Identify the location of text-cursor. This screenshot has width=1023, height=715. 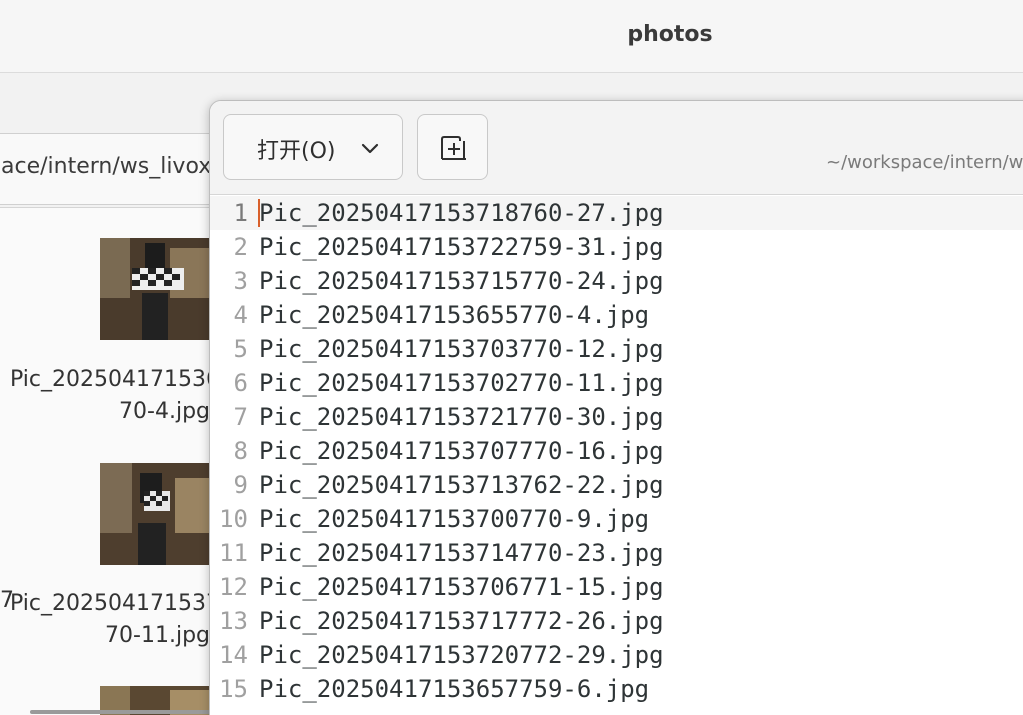
(259, 213).